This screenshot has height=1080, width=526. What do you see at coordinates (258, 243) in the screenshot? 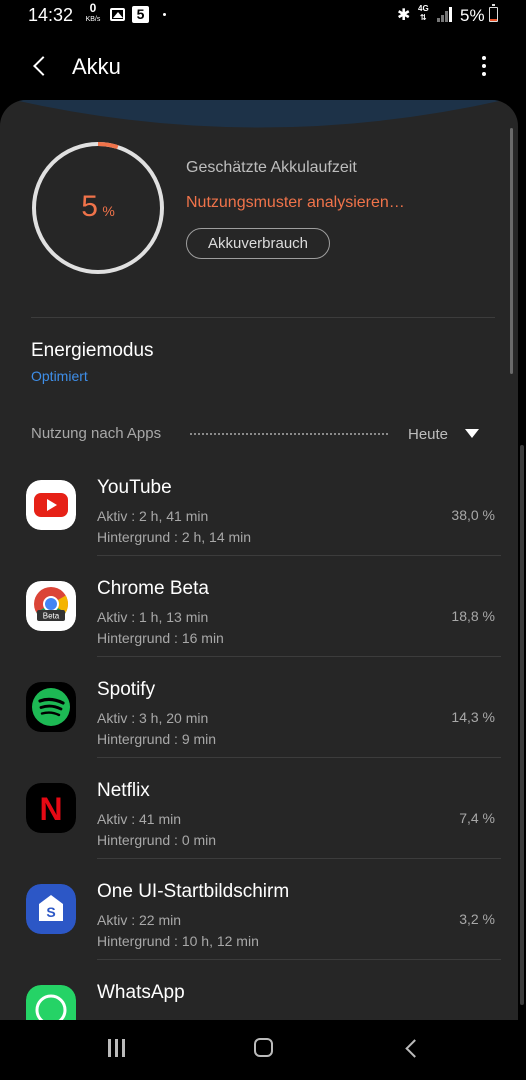
I see `battery-usage-button: Akkuverbrauch` at bounding box center [258, 243].